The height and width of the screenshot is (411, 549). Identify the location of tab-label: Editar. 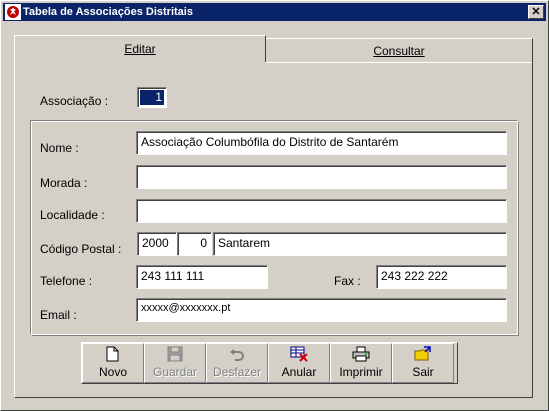
(140, 49).